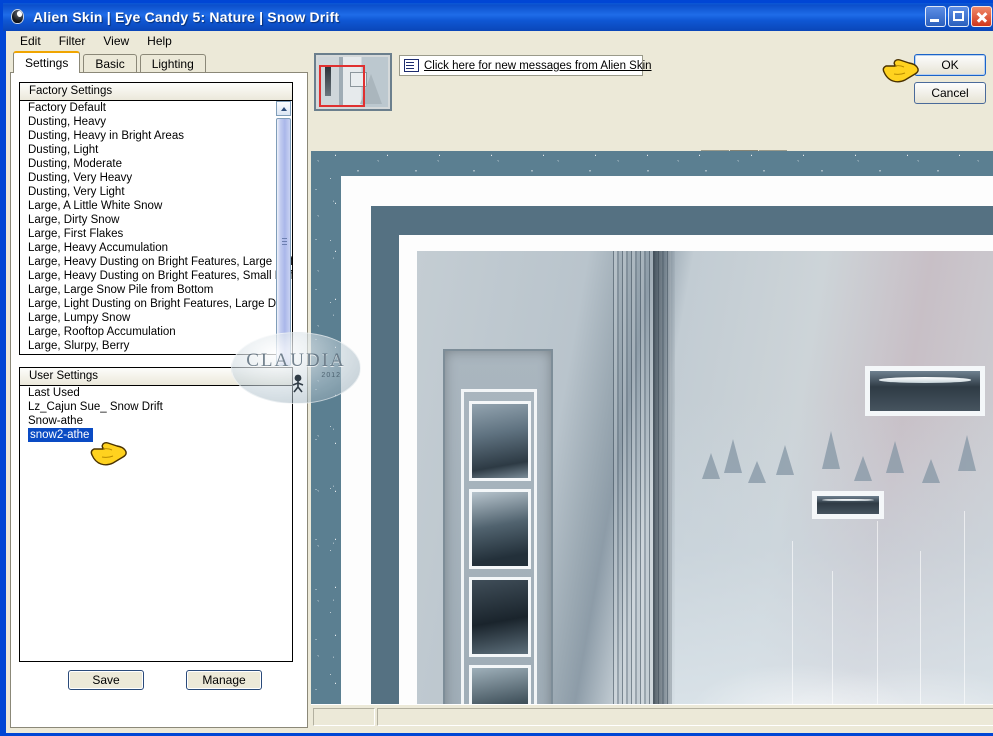  I want to click on watermark-year: 2012, so click(331, 375).